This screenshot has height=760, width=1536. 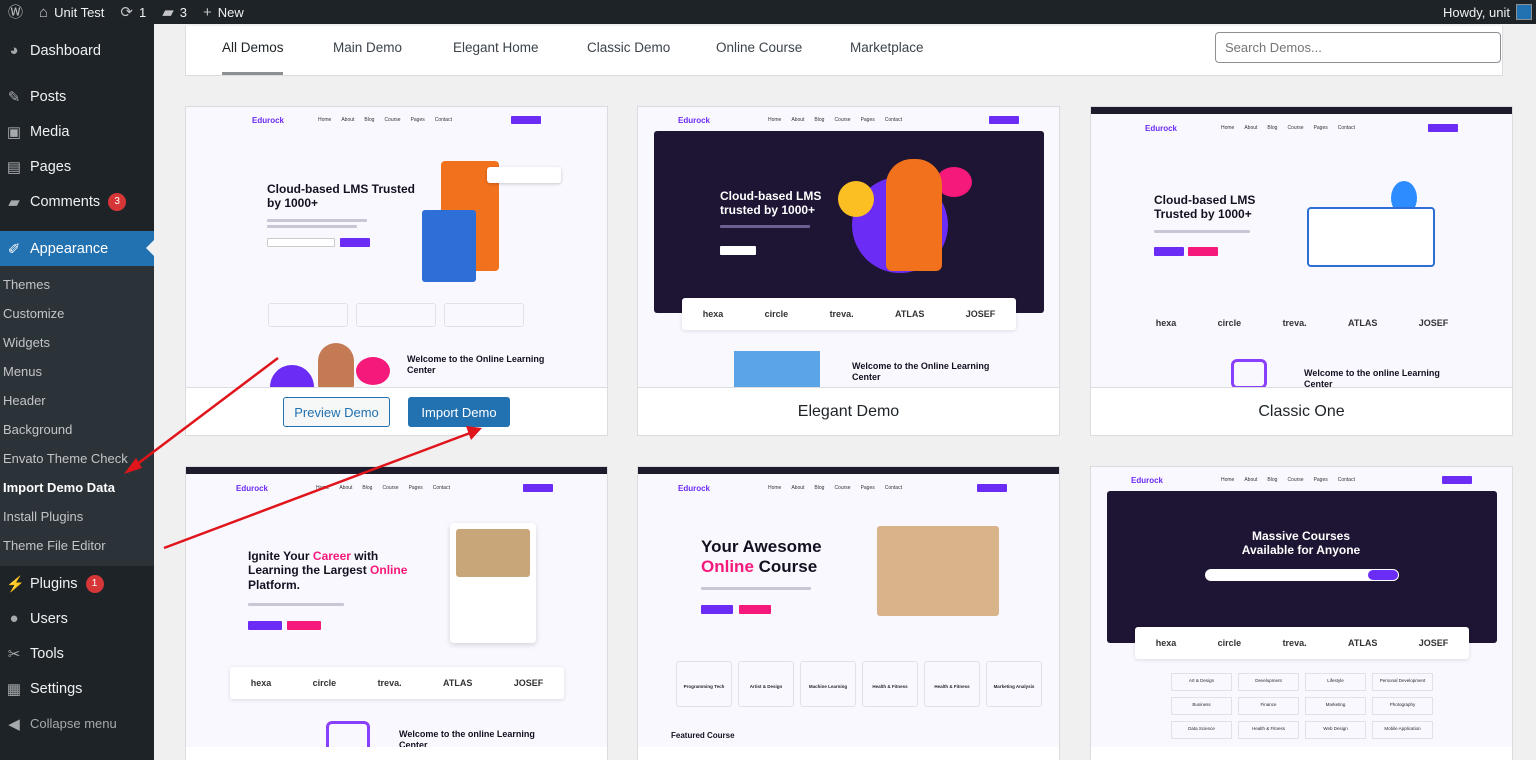 What do you see at coordinates (301, 242) in the screenshot?
I see `mock-input` at bounding box center [301, 242].